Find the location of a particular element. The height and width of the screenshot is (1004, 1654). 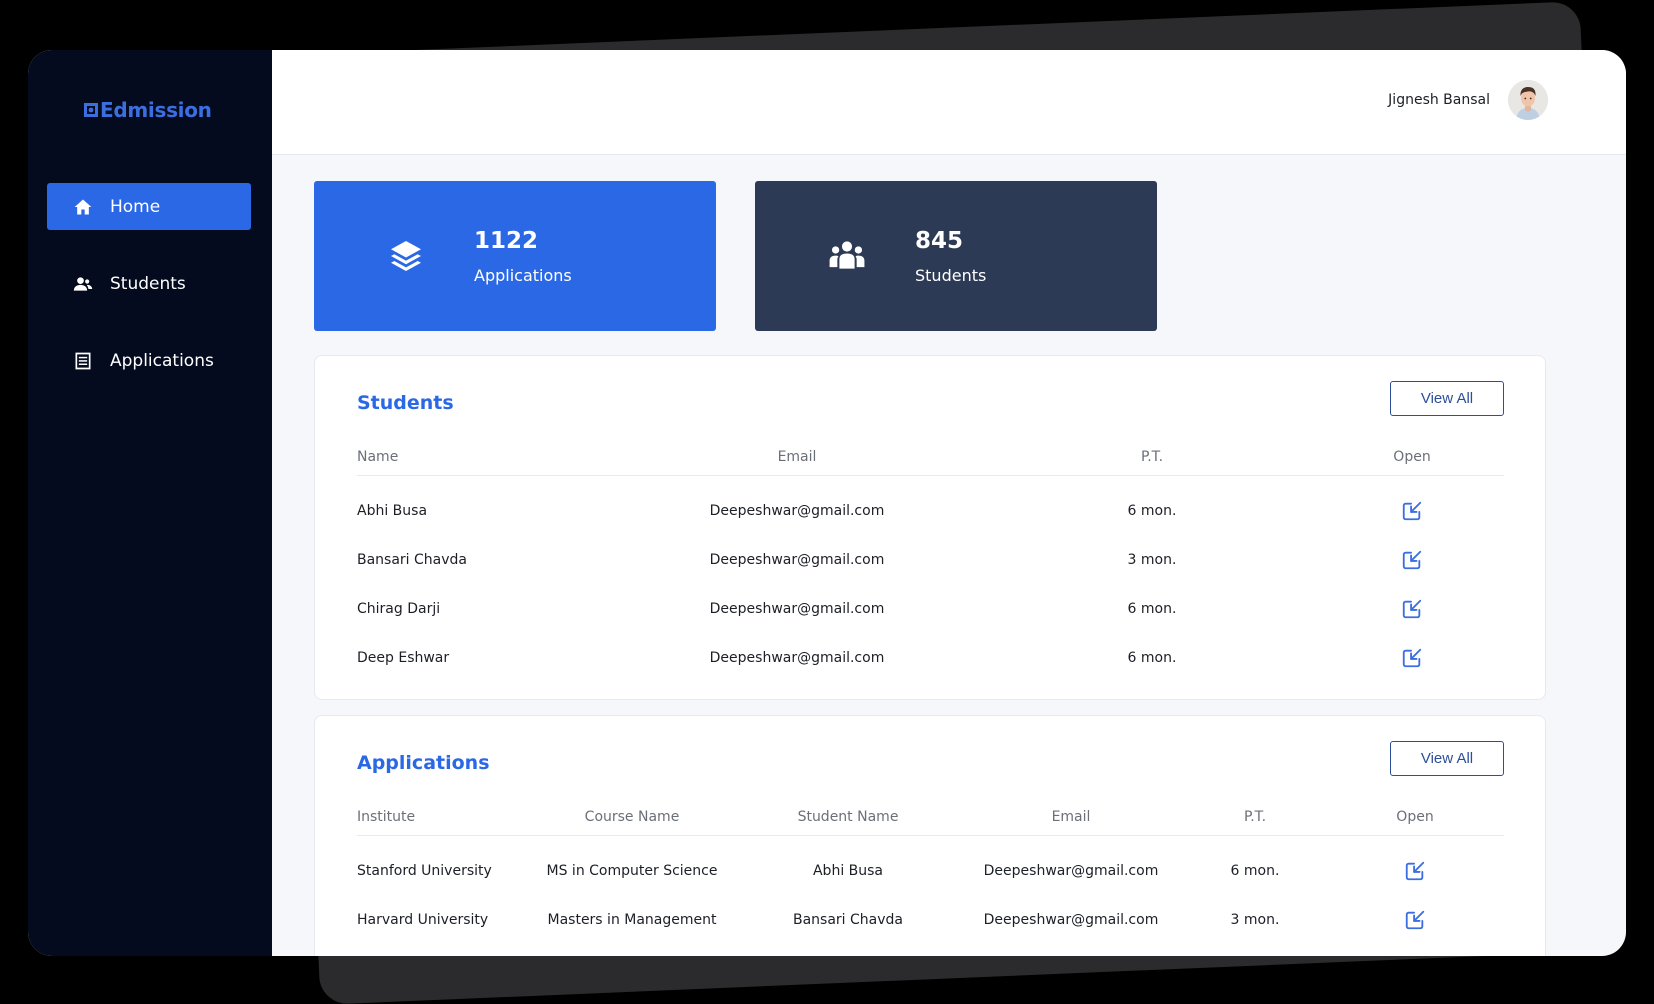

group-icon is located at coordinates (847, 256).